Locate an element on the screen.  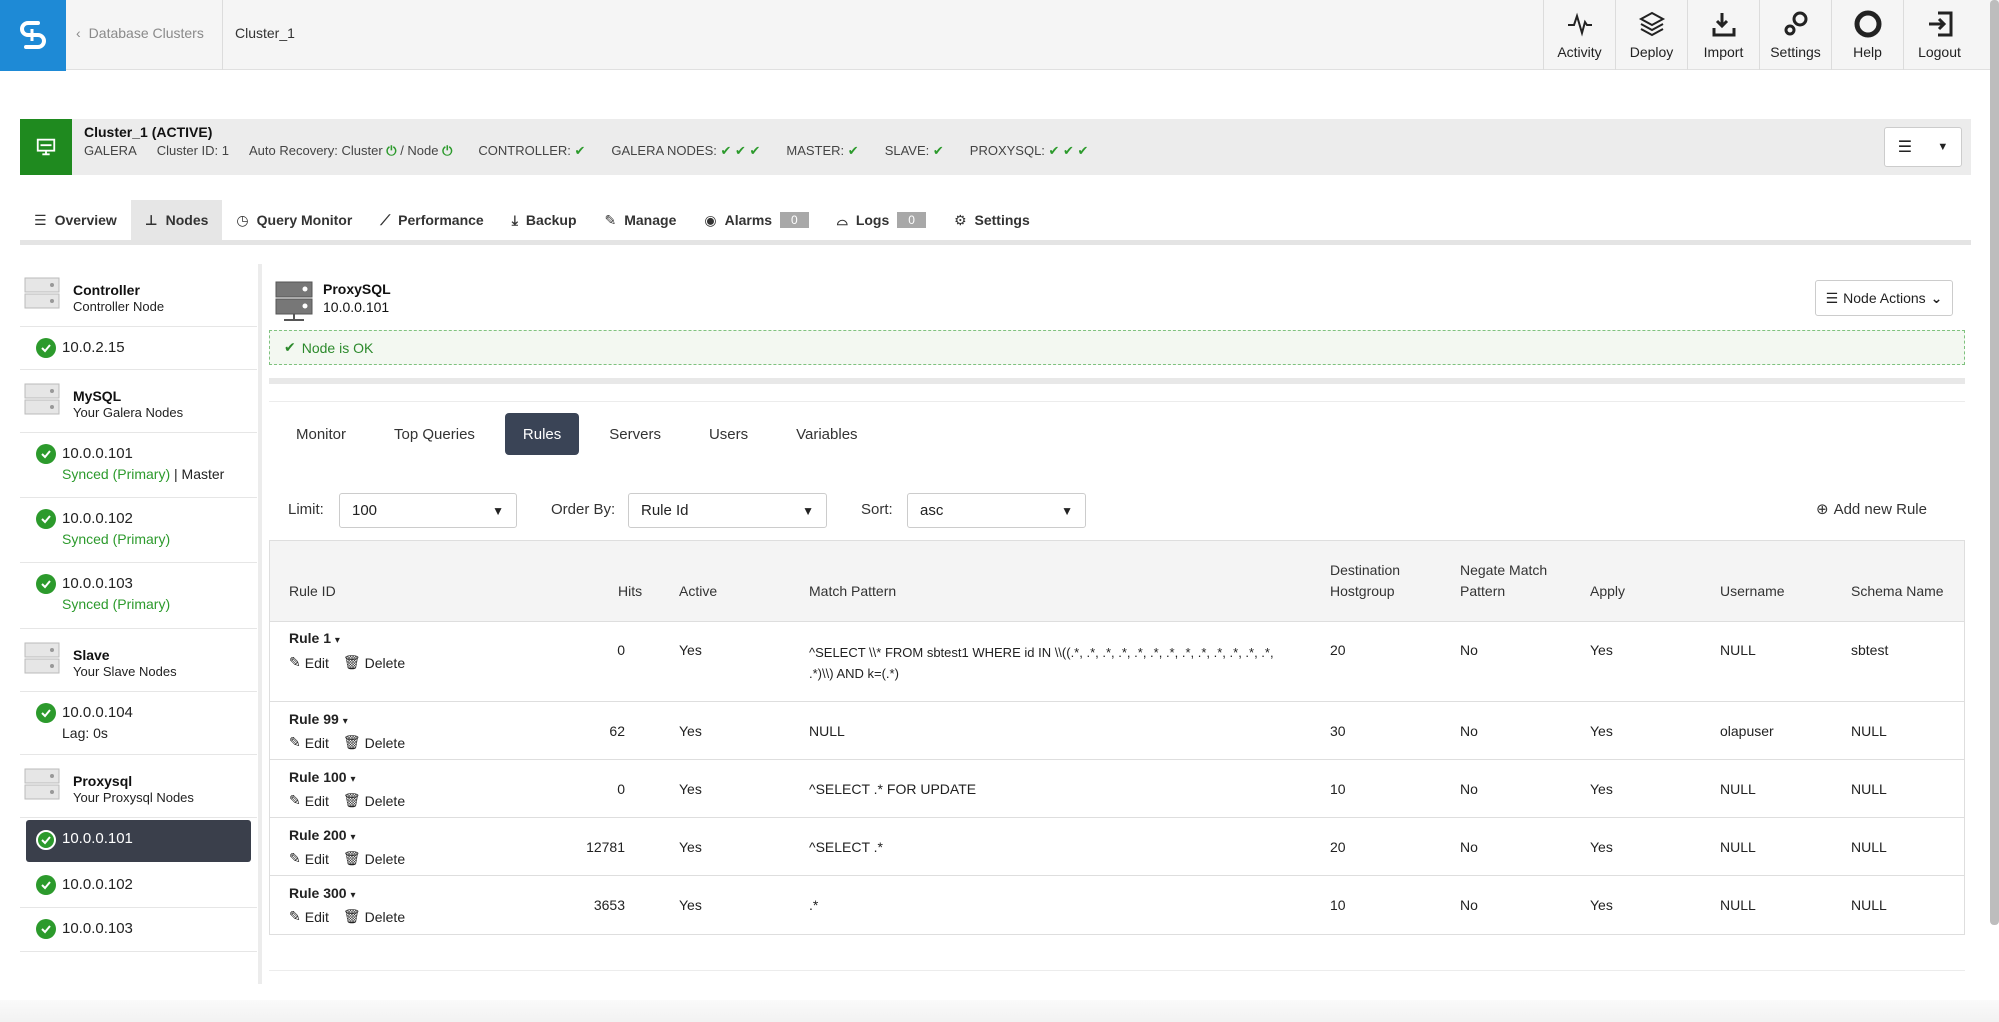
col-destination-line2: Hostgroup is located at coordinates (1362, 591).